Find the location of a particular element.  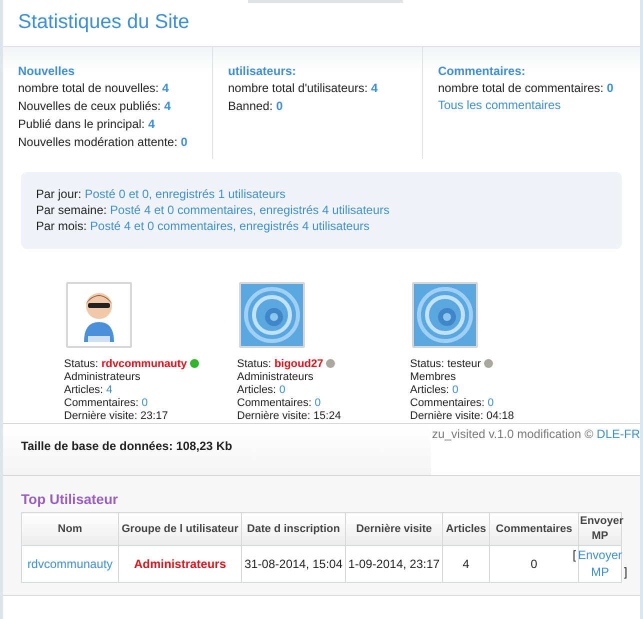

stat-label: Publié dans le principal: is located at coordinates (81, 124).